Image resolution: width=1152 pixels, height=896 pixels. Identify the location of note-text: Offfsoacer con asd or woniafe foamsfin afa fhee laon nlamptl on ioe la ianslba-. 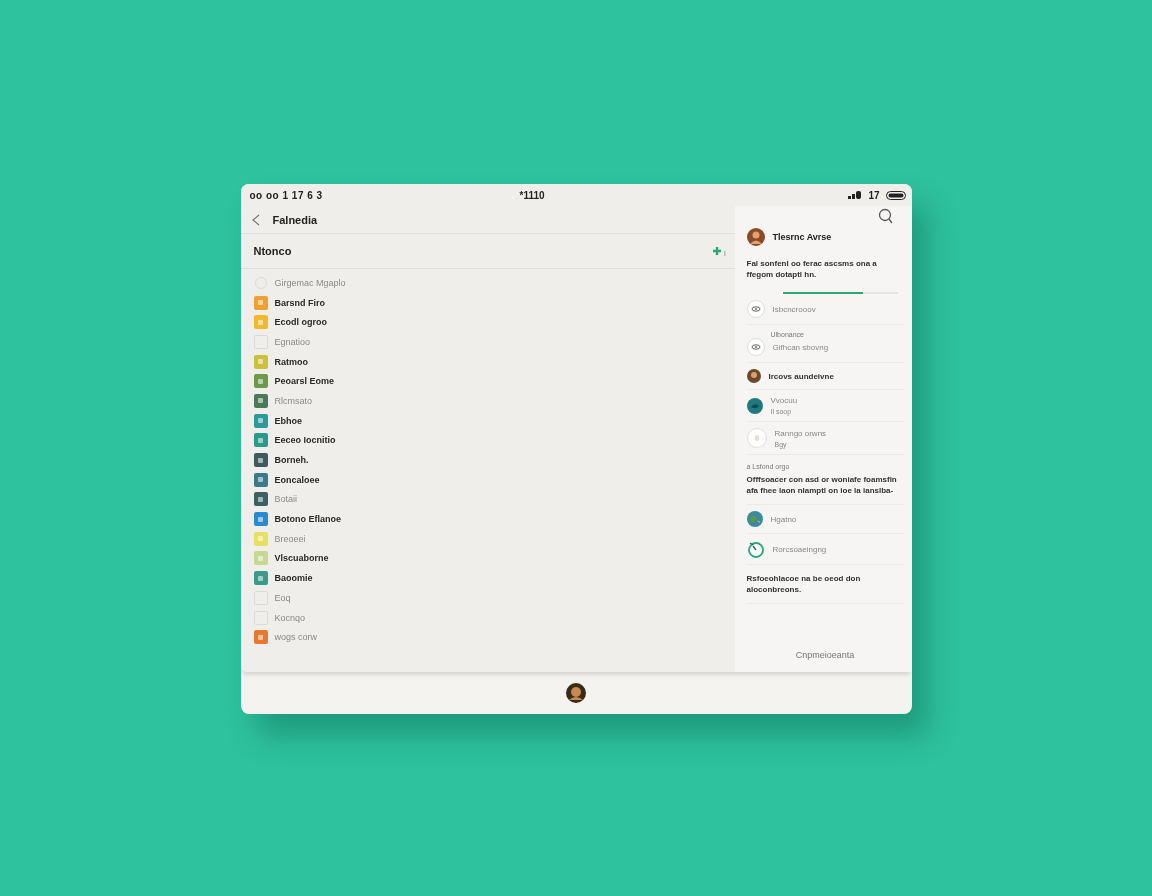
(822, 485).